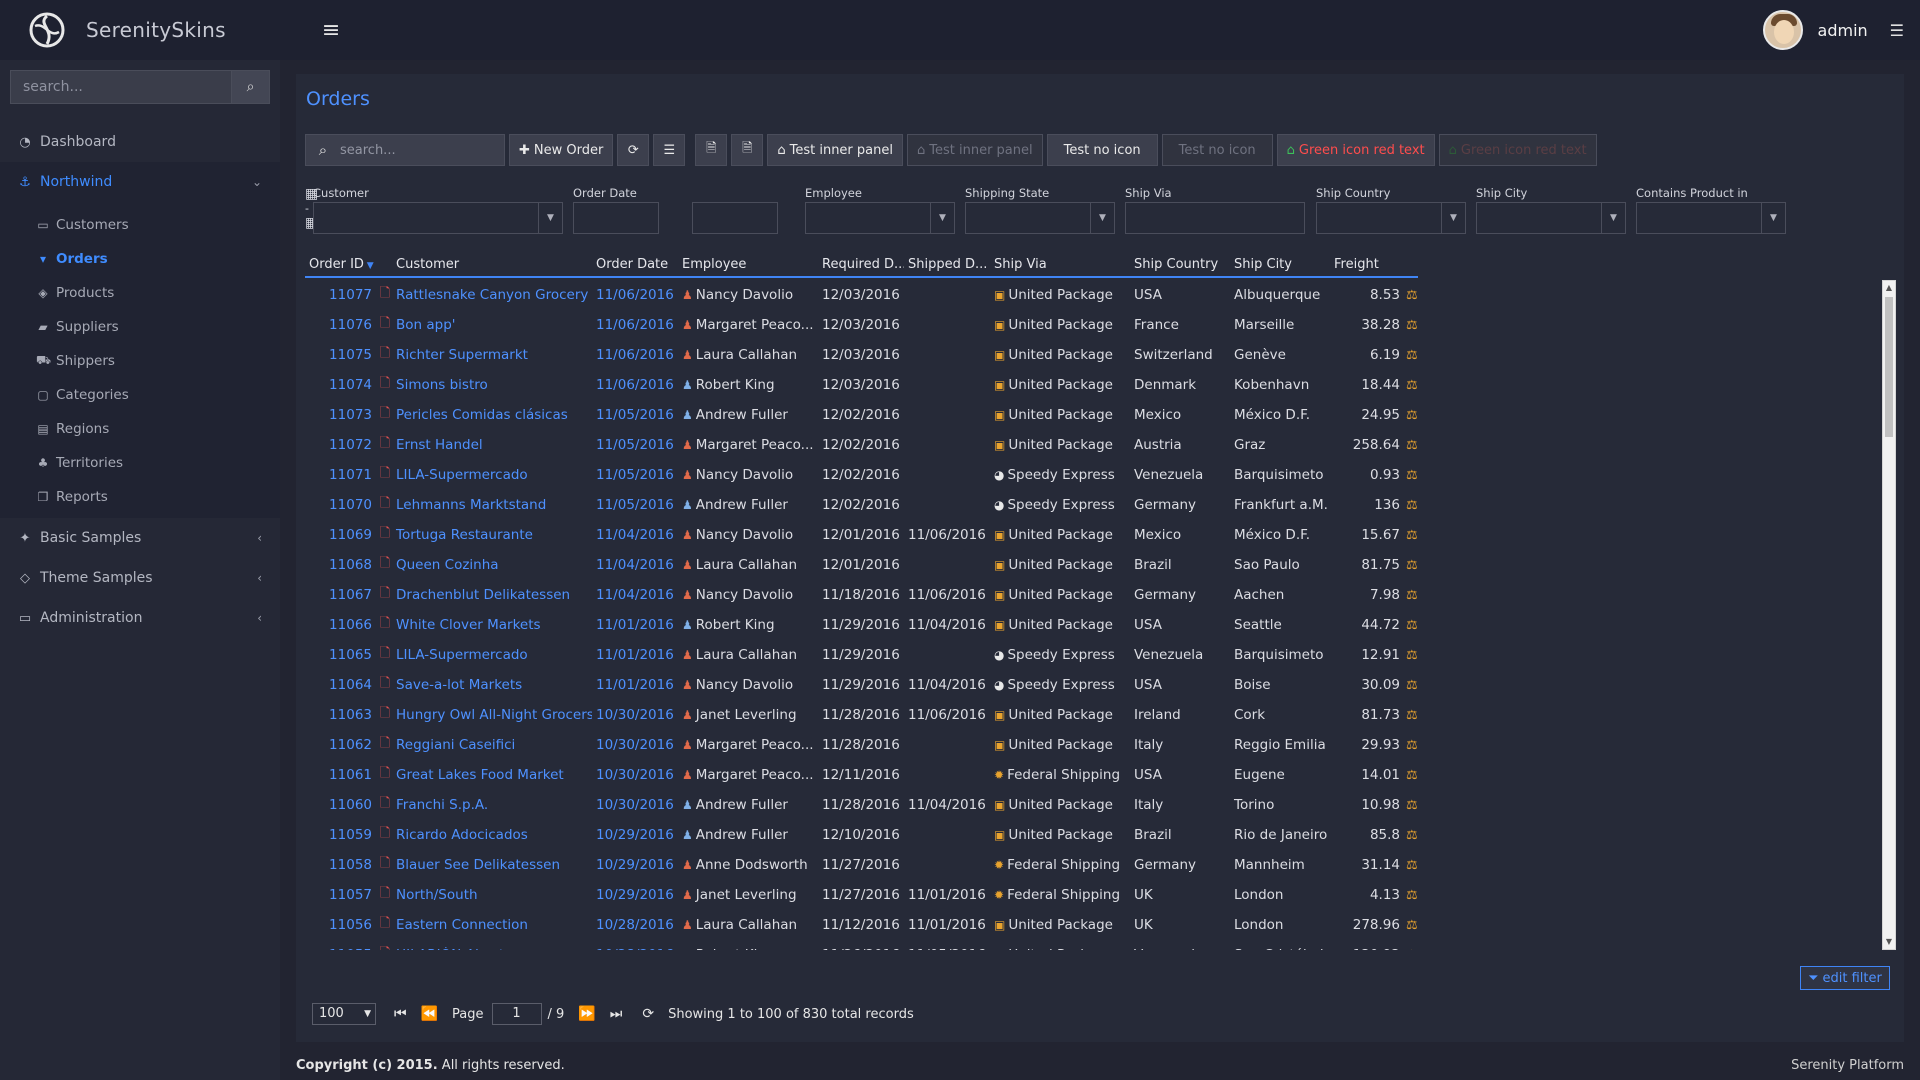  What do you see at coordinates (156, 30) in the screenshot?
I see `brand-name: SerenitySkins` at bounding box center [156, 30].